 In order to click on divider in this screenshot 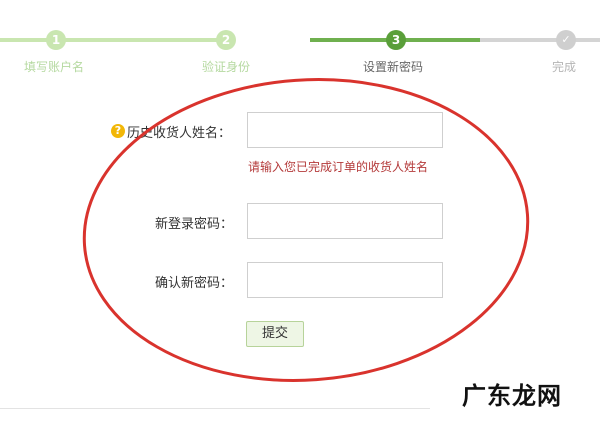, I will do `click(215, 408)`.